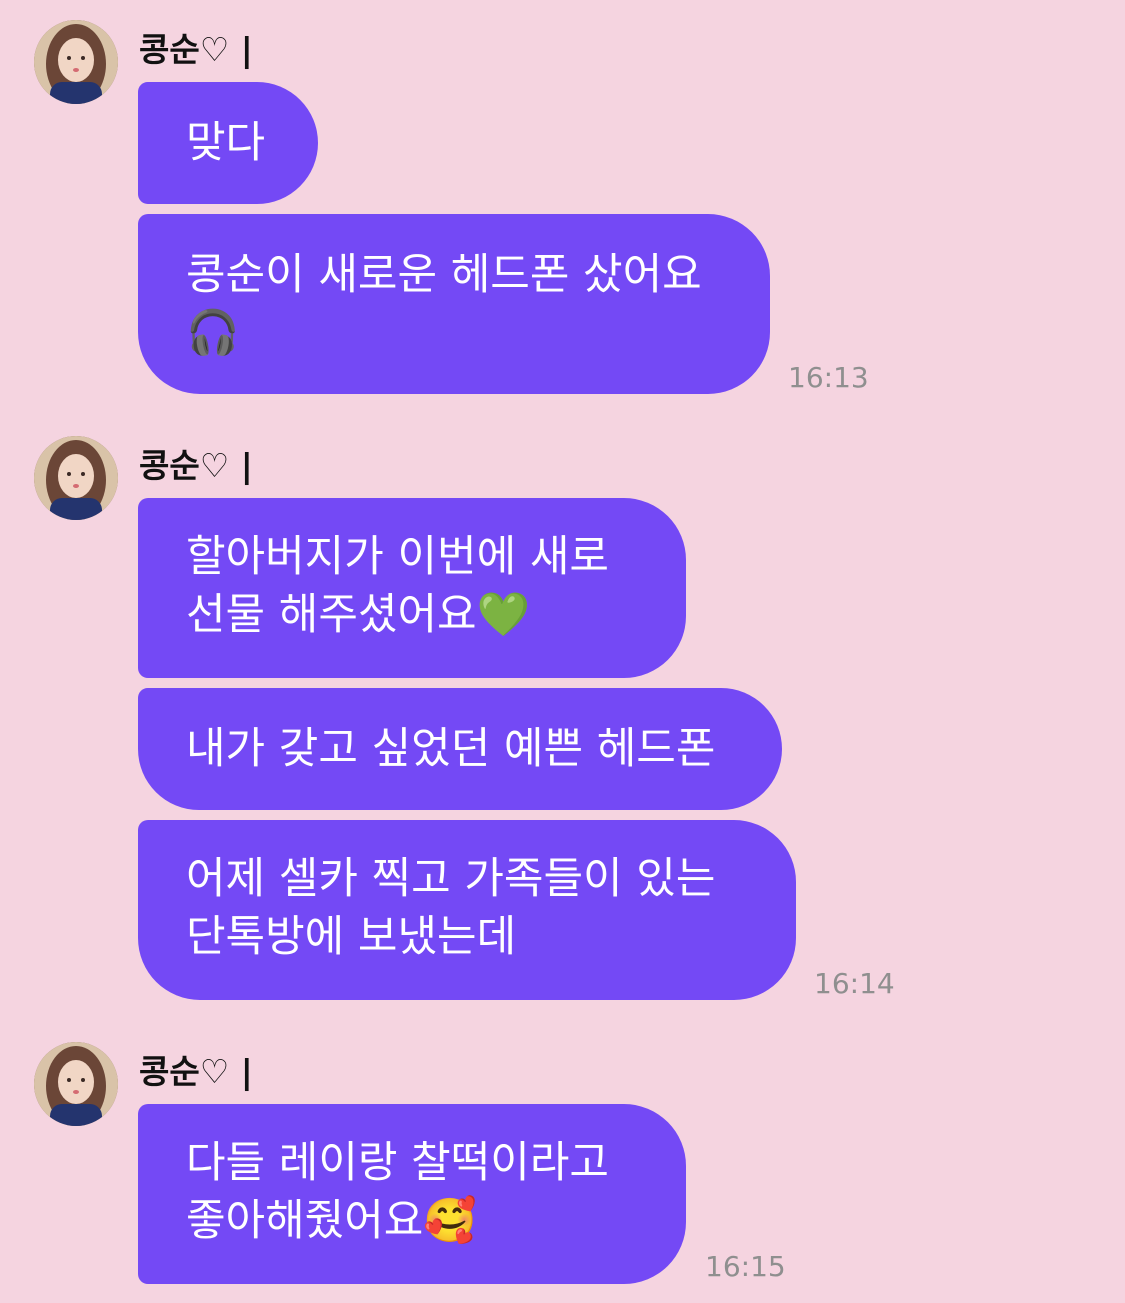 This screenshot has height=1303, width=1125. Describe the element at coordinates (828, 377) in the screenshot. I see `message-timestamp: 16:13` at that location.